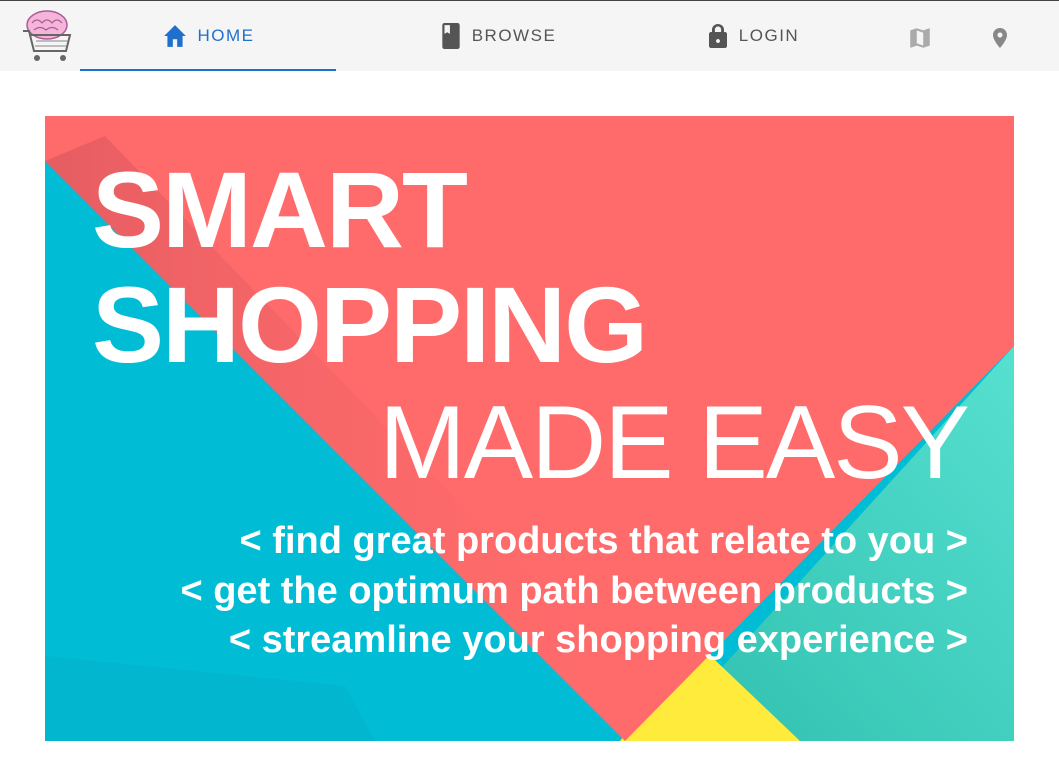 Image resolution: width=1059 pixels, height=768 pixels. Describe the element at coordinates (48, 36) in the screenshot. I see `logo-brain-cart-icon` at that location.